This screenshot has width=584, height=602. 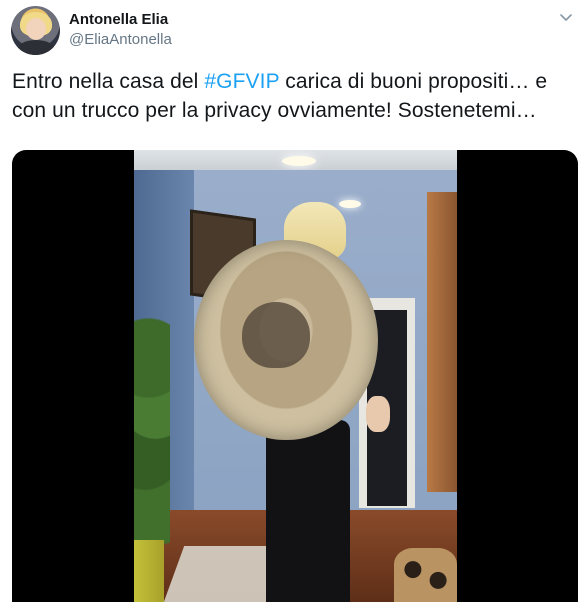 I want to click on avatar-face, so click(x=36, y=29).